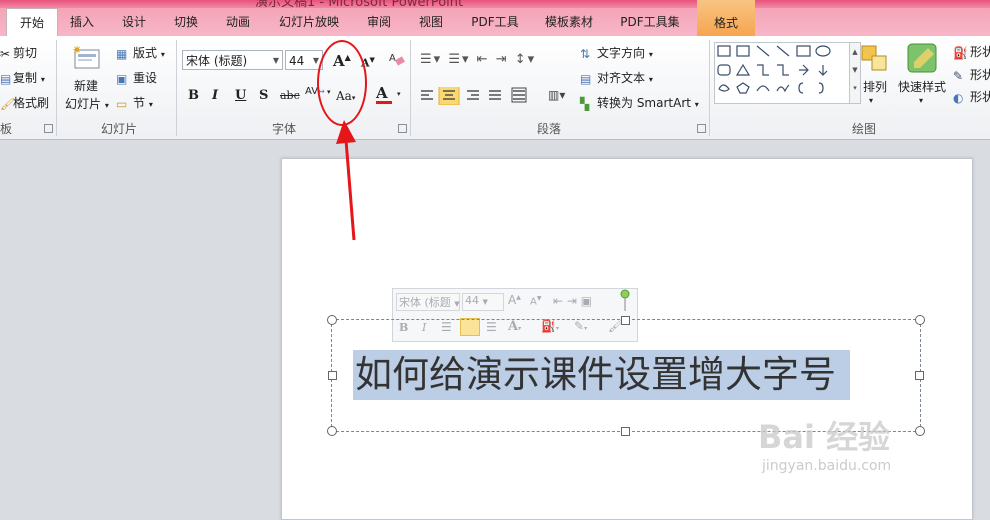 The height and width of the screenshot is (520, 990). I want to click on new-slide-dropdown: 幻灯片 ▾, so click(87, 103).